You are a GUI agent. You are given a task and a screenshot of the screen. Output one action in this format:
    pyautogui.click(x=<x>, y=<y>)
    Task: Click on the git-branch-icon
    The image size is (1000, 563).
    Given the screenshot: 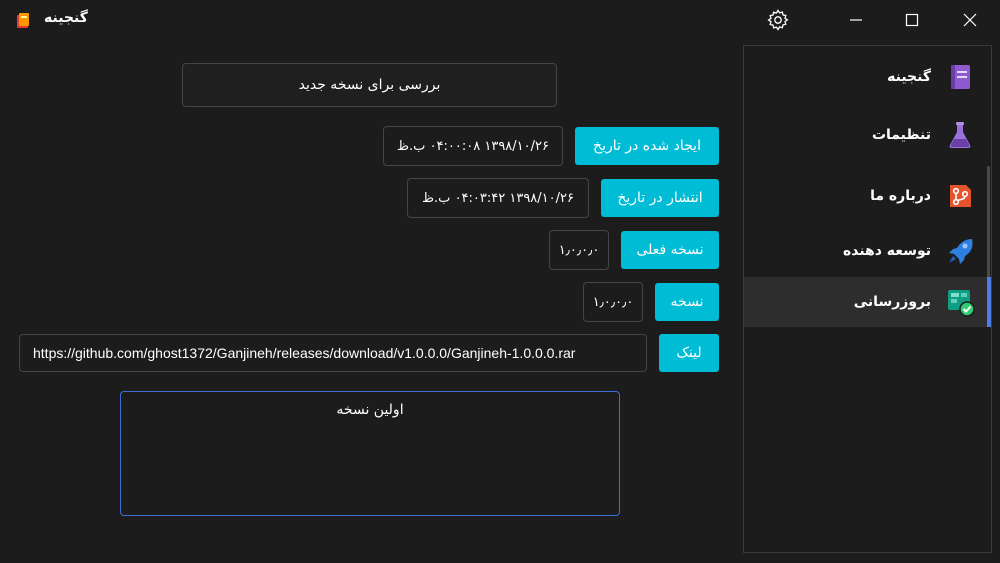 What is the action you would take?
    pyautogui.click(x=960, y=196)
    